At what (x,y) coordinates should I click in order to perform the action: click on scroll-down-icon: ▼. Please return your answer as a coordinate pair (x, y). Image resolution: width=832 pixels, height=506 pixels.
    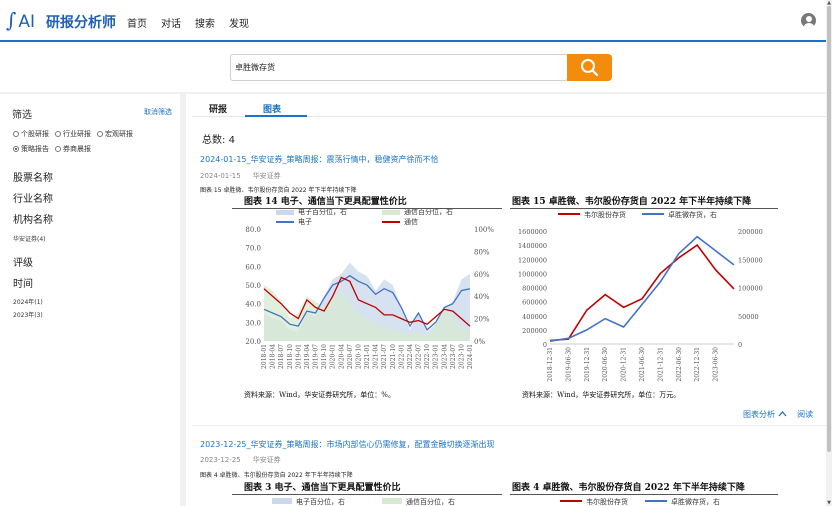
    Looking at the image, I should click on (829, 503).